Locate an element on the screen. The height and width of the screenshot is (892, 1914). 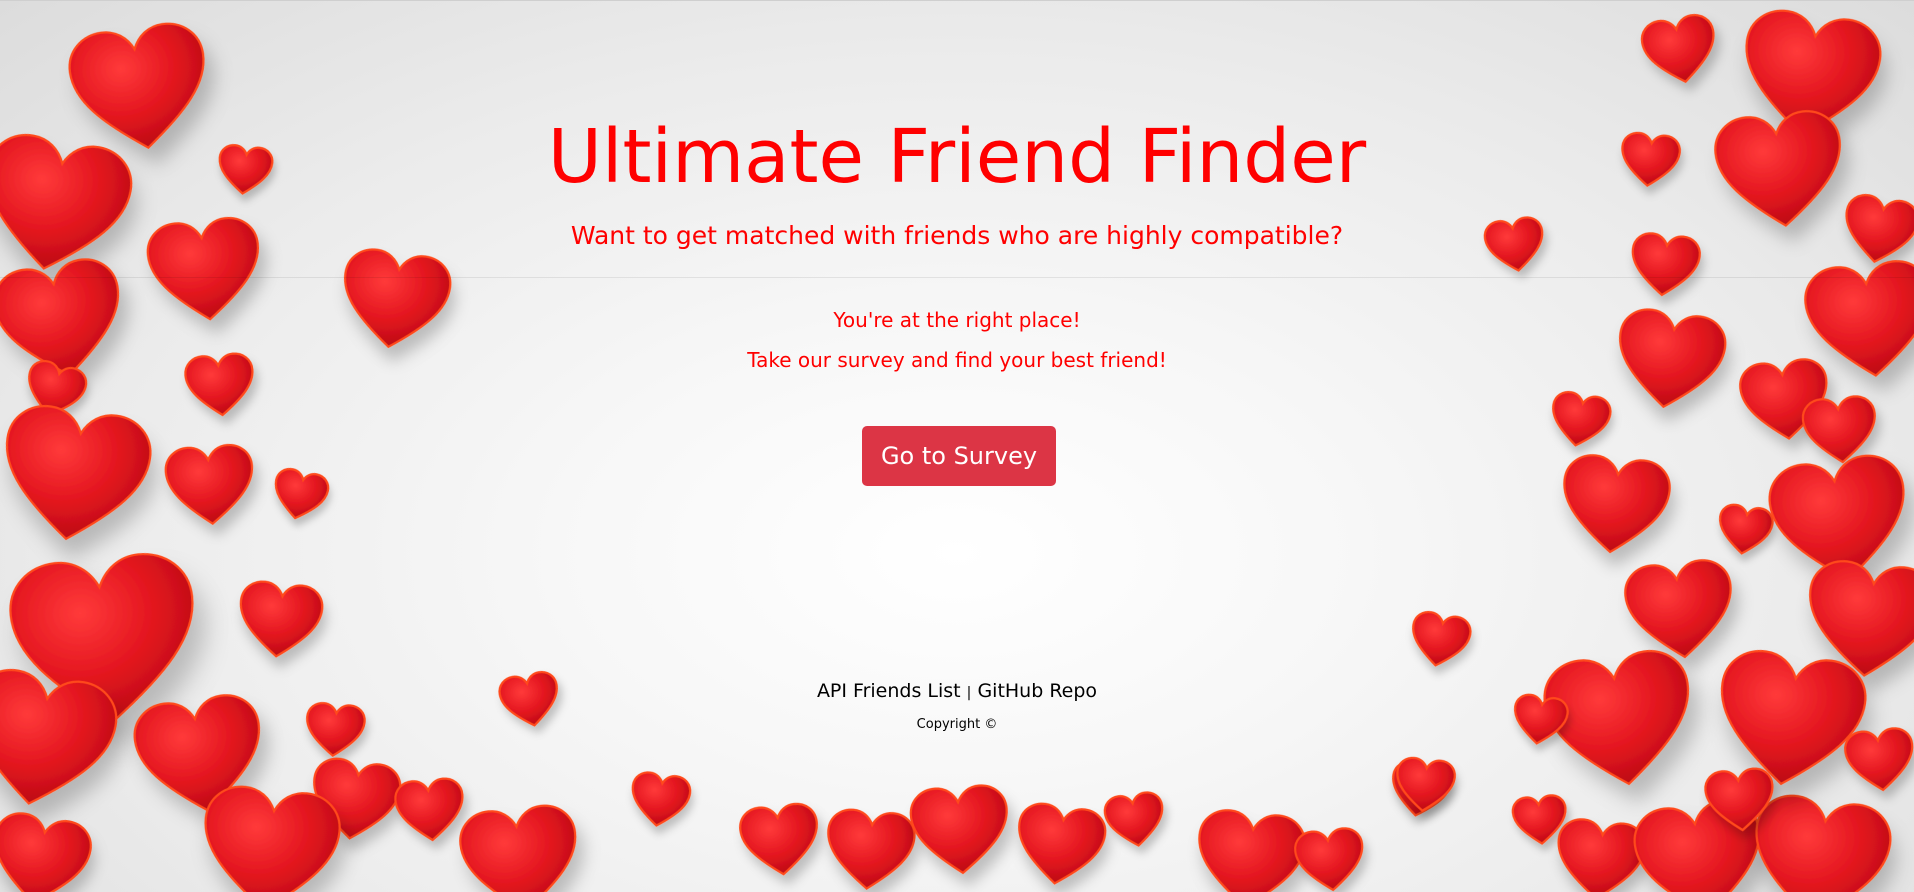
github-repo-link: GitHub Repo is located at coordinates (1037, 691).